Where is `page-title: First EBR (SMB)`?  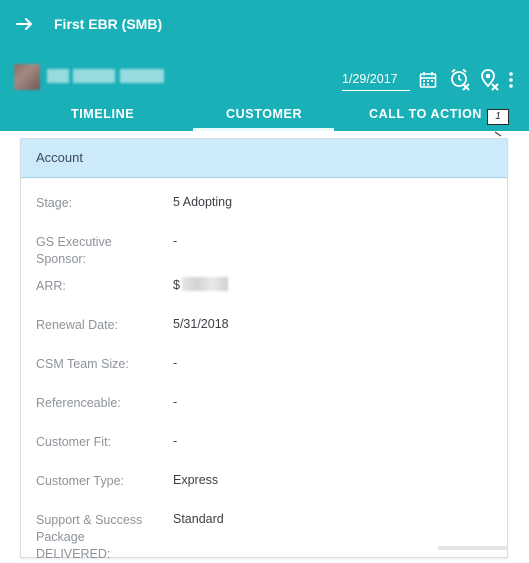 page-title: First EBR (SMB) is located at coordinates (108, 24).